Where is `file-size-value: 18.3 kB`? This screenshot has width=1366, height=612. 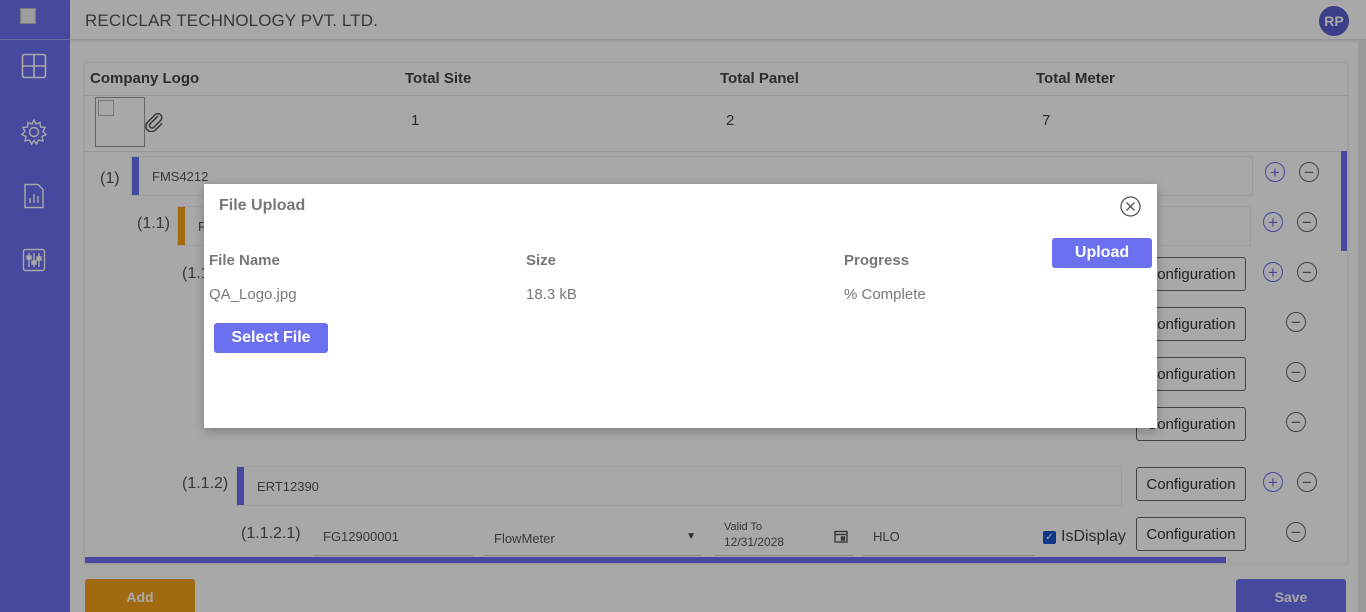 file-size-value: 18.3 kB is located at coordinates (551, 294).